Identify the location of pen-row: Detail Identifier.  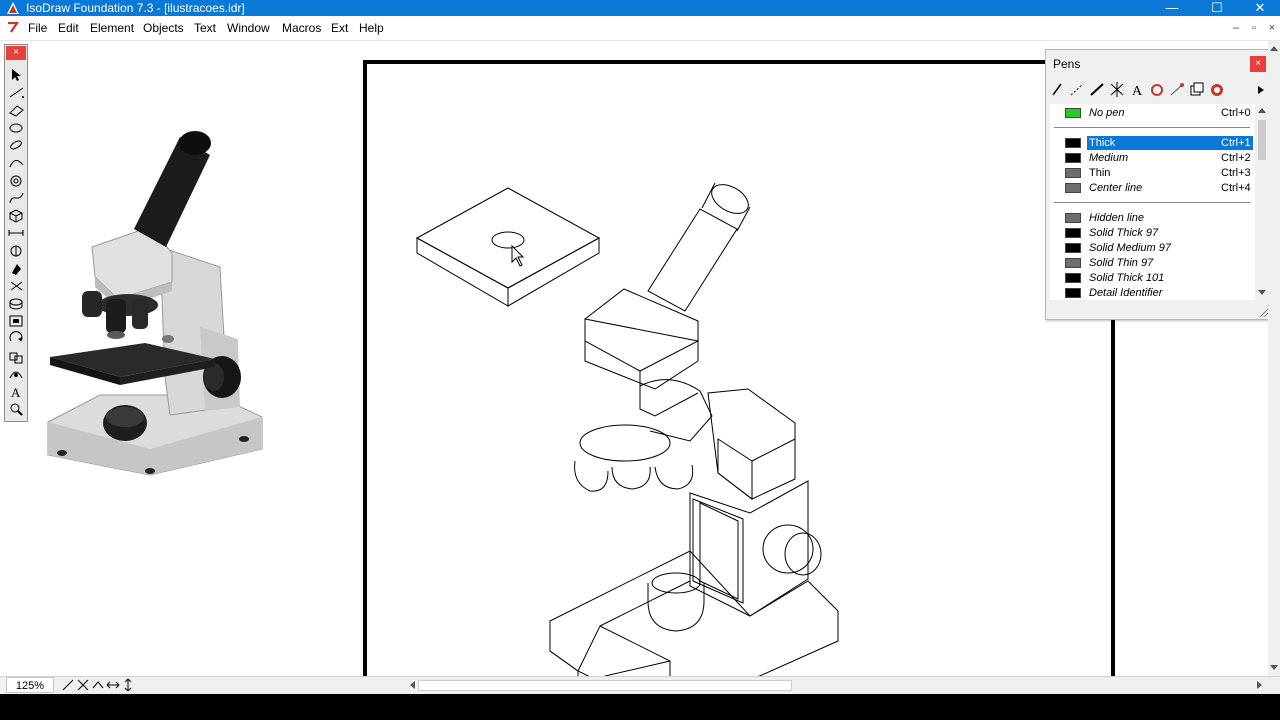
(1152, 293).